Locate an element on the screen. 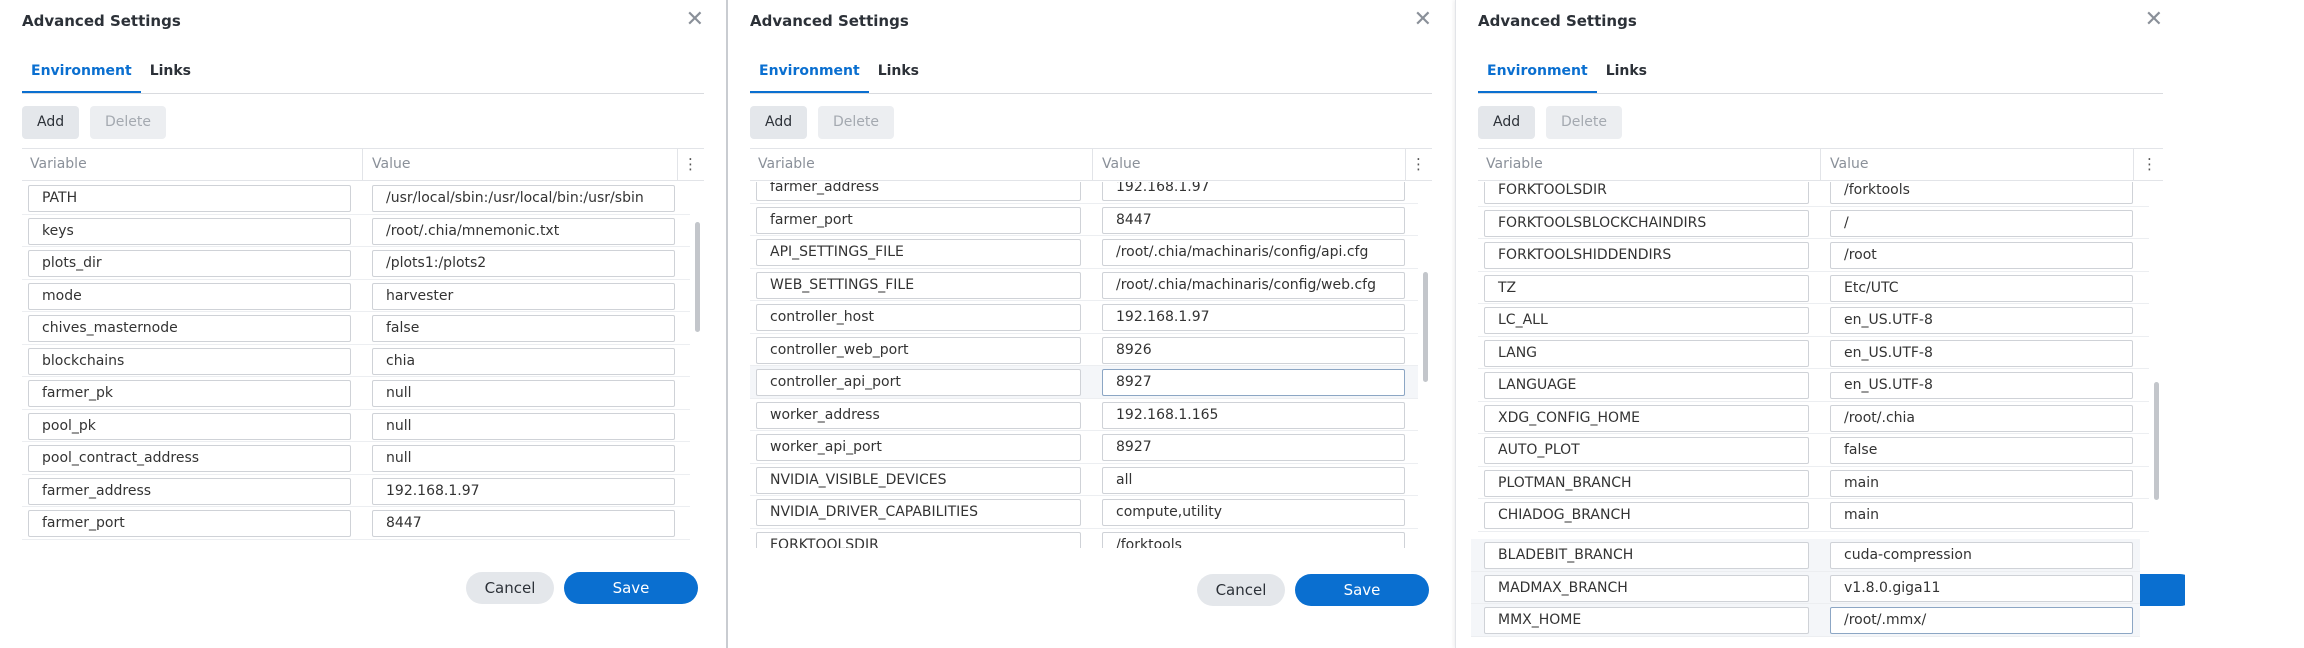 This screenshot has height=648, width=2304. value-field: /root/.mmx/ is located at coordinates (1981, 620).